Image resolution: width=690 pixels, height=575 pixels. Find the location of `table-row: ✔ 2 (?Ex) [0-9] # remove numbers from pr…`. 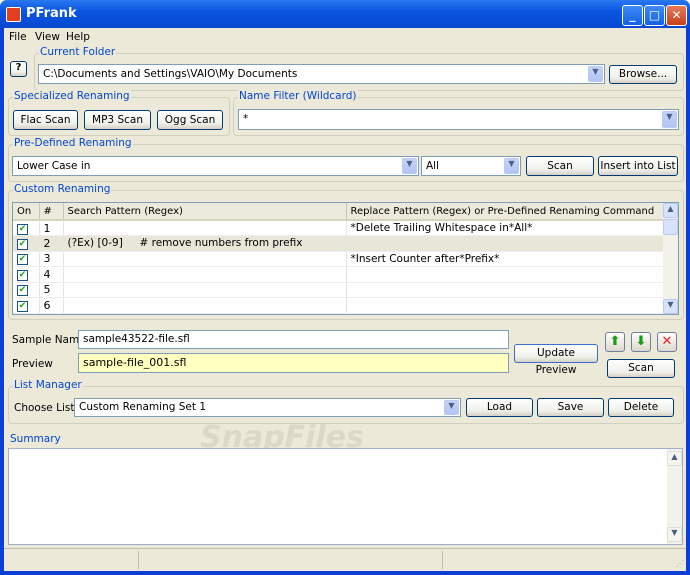

table-row: ✔ 2 (?Ex) [0-9] # remove numbers from pr… is located at coordinates (338, 243).